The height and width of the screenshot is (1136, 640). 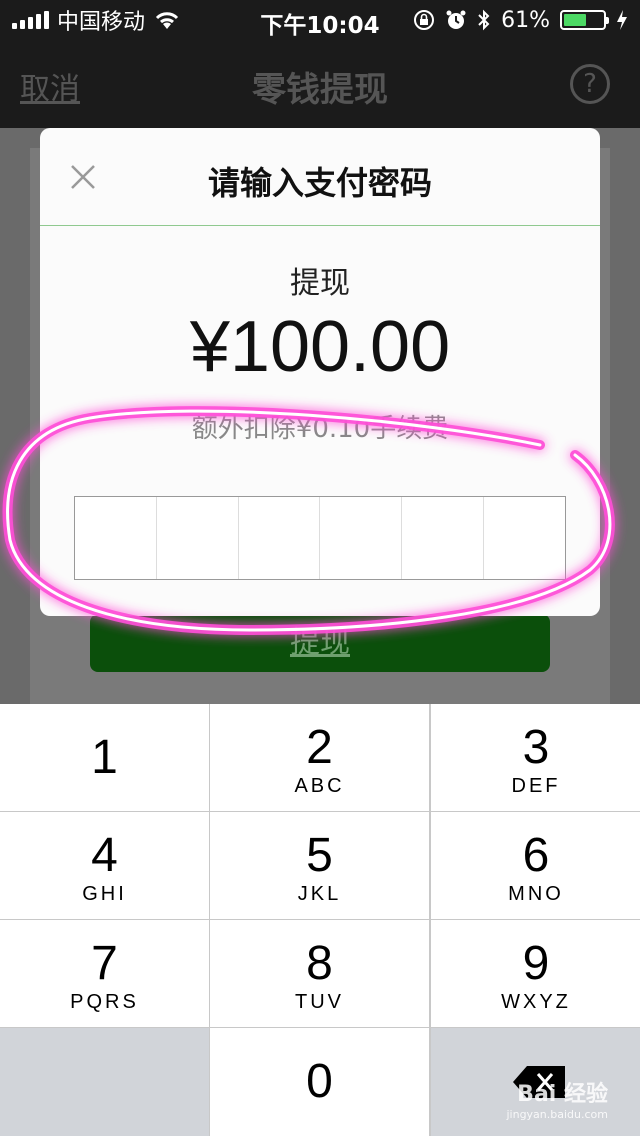 I want to click on key-0: 0, so click(x=319, y=1082).